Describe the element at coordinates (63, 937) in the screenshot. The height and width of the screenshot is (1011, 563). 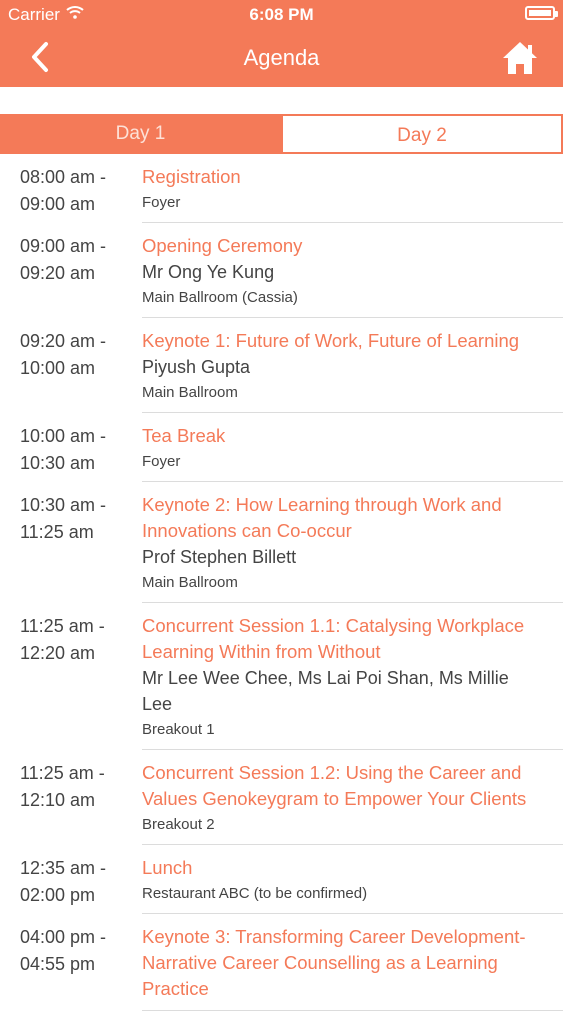
I see `start-time: 04:00 pm -` at that location.